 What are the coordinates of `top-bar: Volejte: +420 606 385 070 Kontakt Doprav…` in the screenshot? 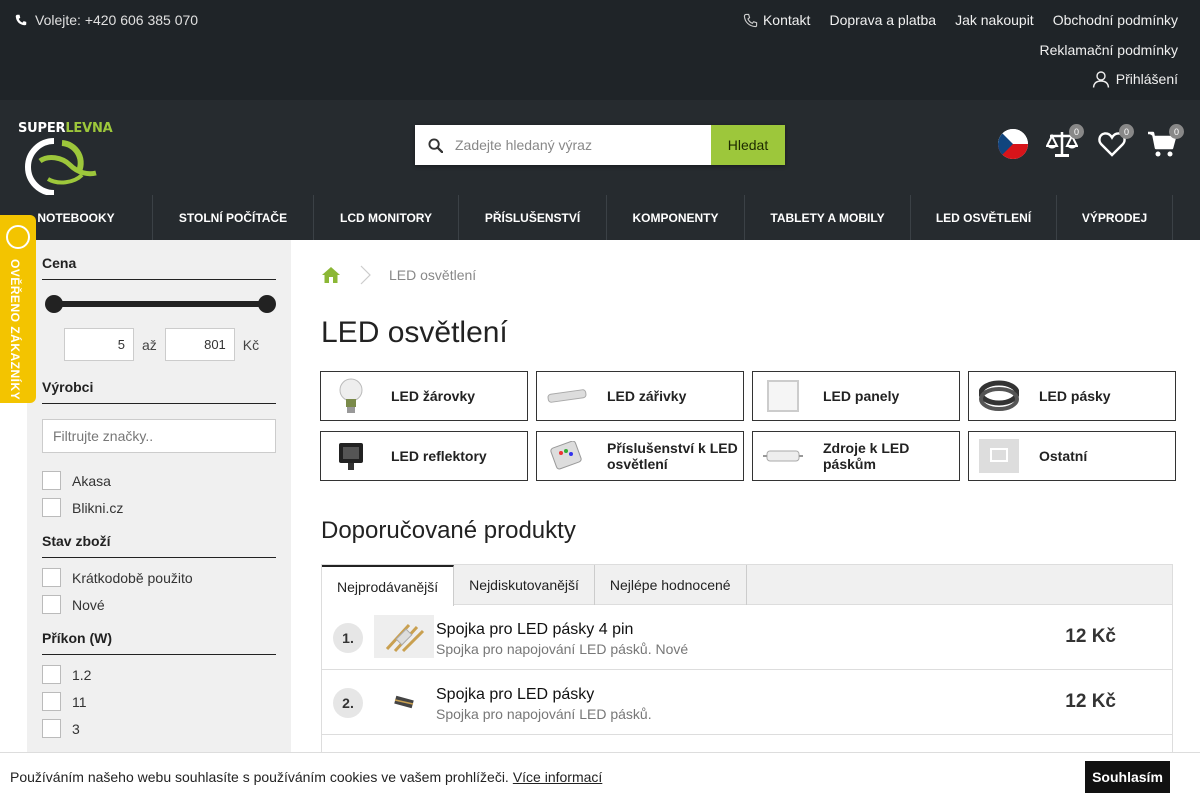 It's located at (600, 50).